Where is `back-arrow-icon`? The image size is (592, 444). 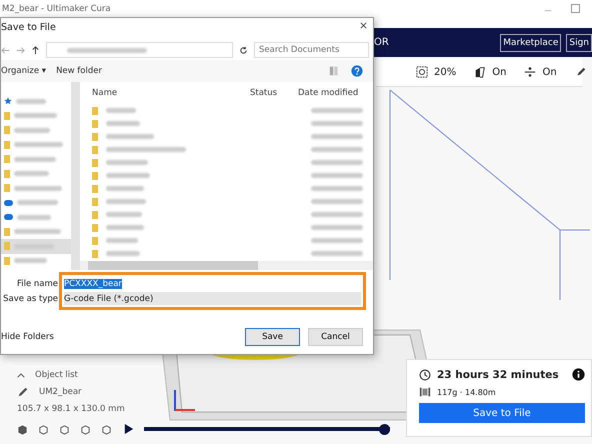
back-arrow-icon is located at coordinates (5, 50).